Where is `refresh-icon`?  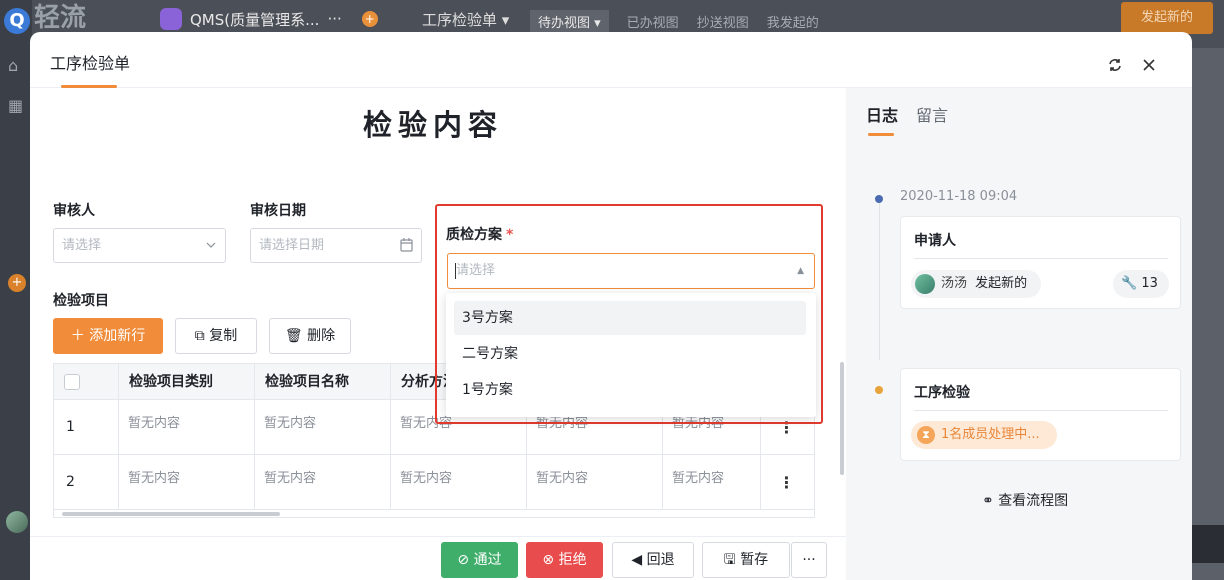 refresh-icon is located at coordinates (1115, 65).